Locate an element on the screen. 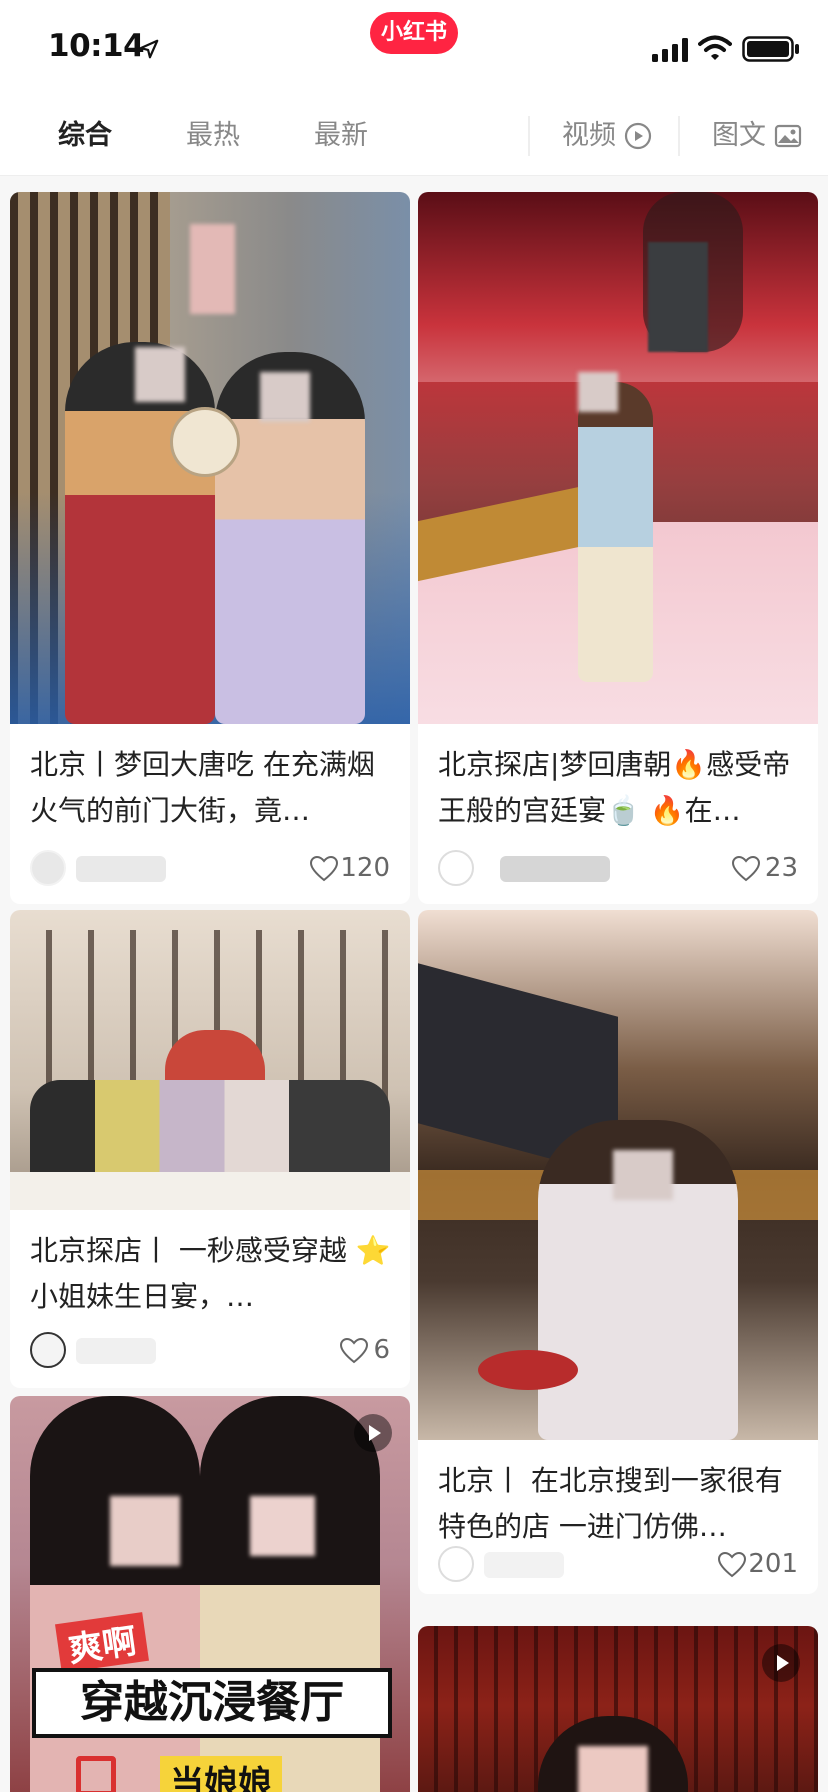  status-time: 10:14 is located at coordinates (96, 46).